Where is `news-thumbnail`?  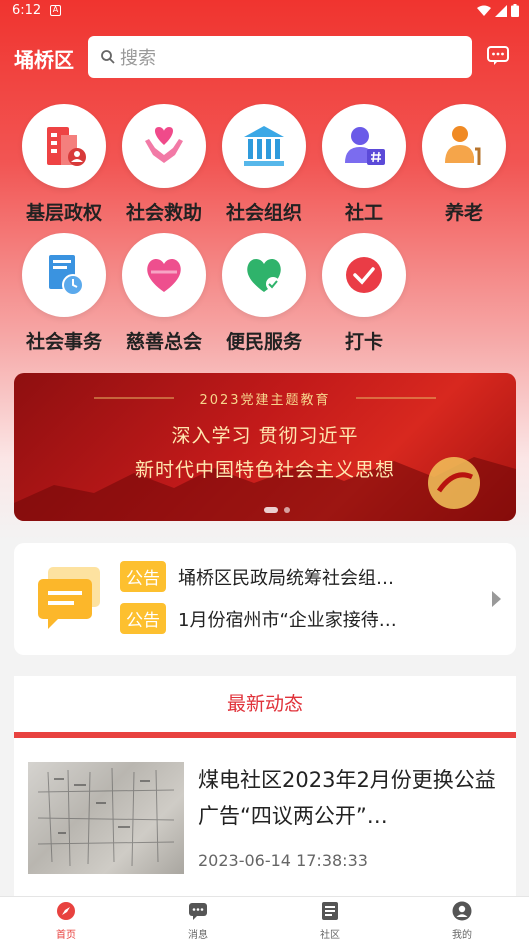 news-thumbnail is located at coordinates (106, 818).